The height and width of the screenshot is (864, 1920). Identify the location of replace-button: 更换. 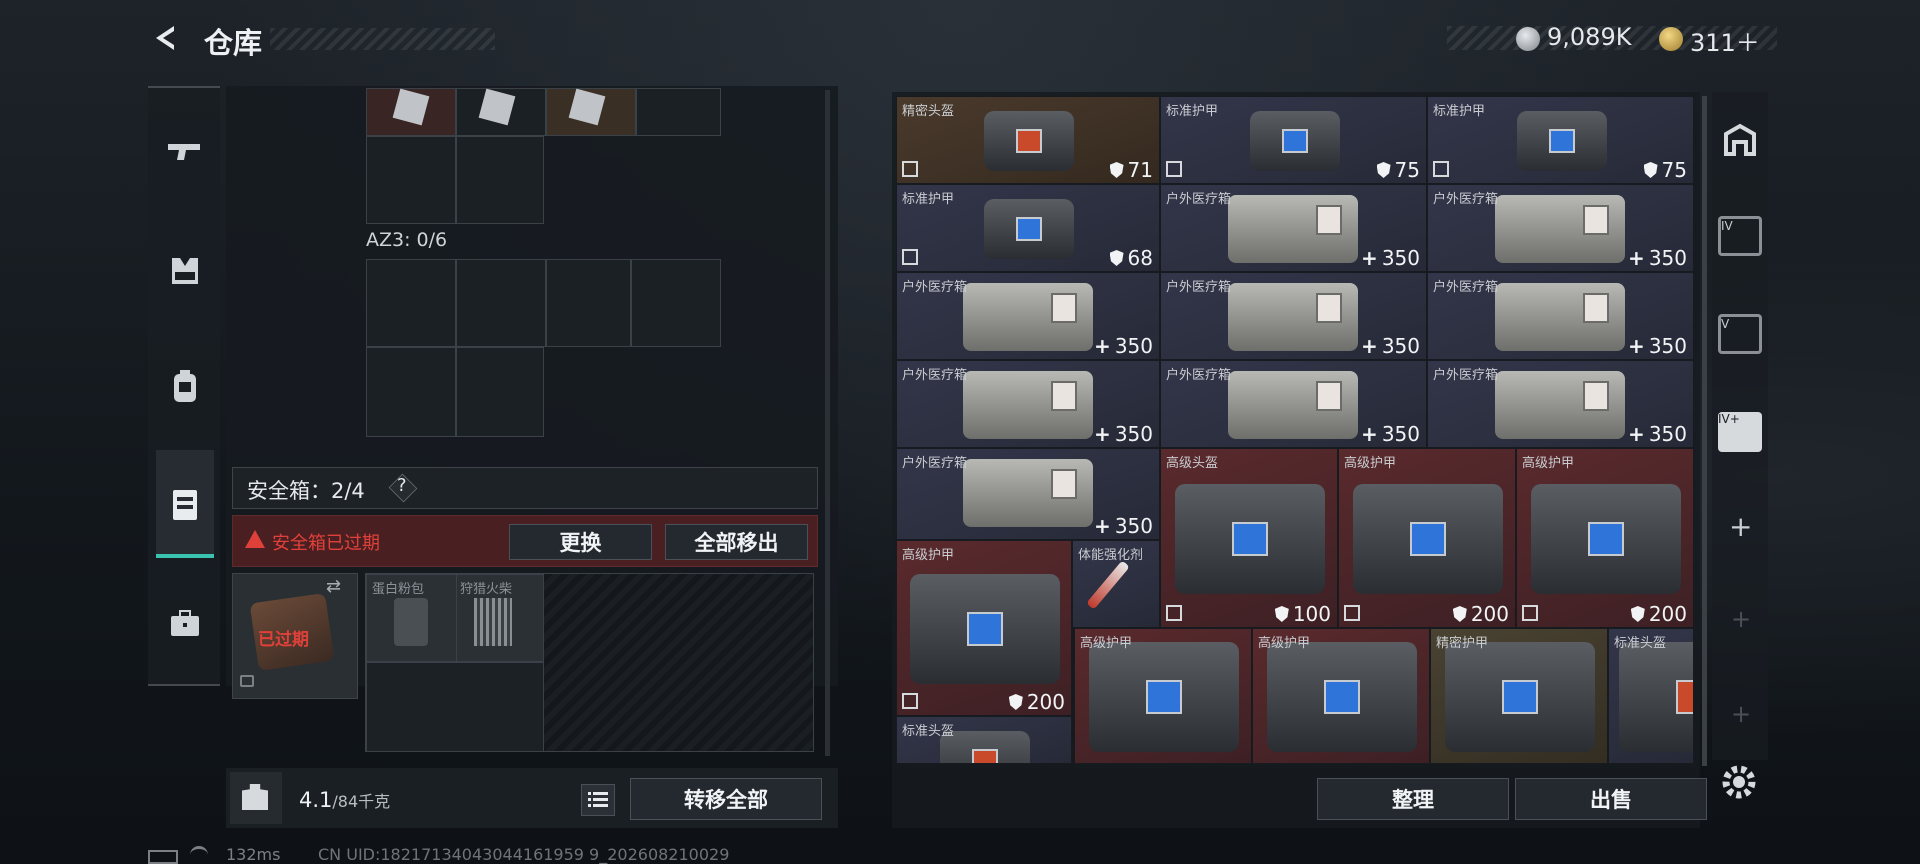
(580, 542).